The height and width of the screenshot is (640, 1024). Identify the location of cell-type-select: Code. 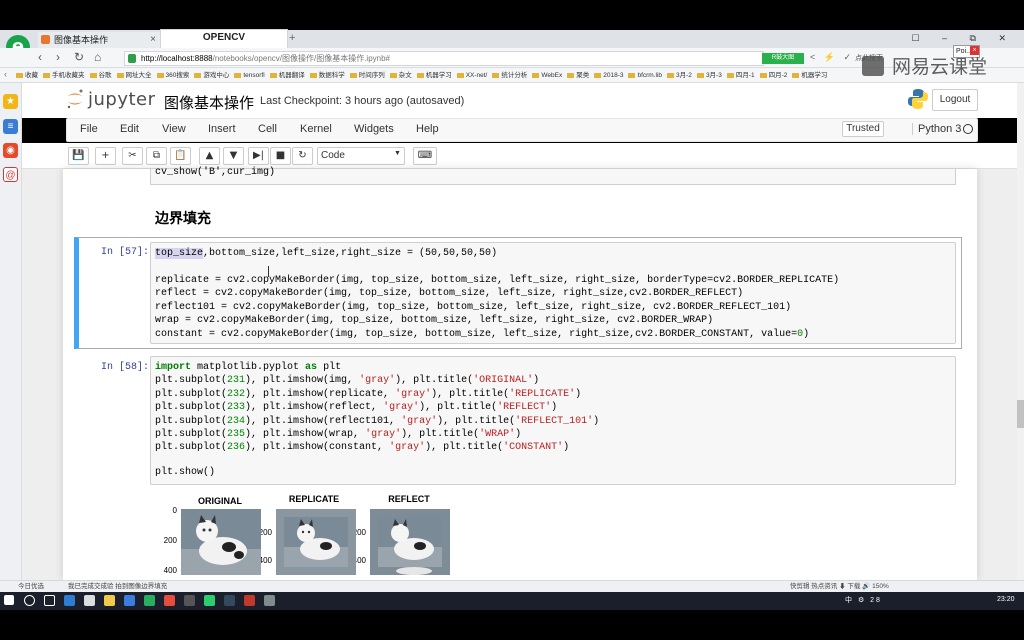
(361, 156).